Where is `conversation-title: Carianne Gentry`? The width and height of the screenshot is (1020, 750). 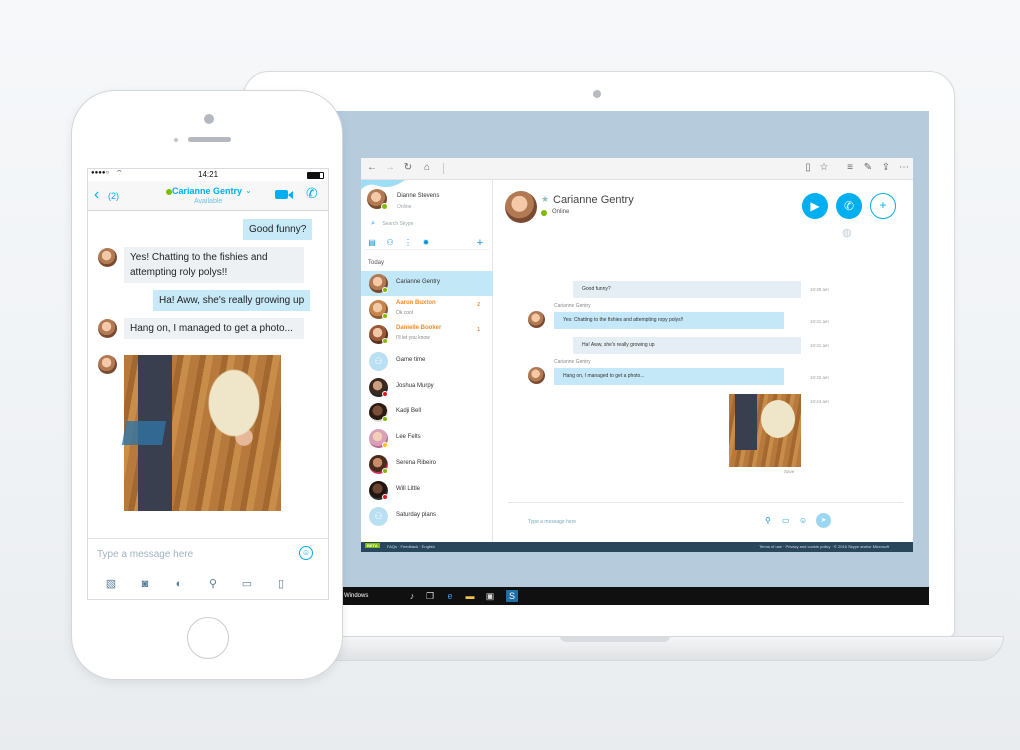 conversation-title: Carianne Gentry is located at coordinates (593, 200).